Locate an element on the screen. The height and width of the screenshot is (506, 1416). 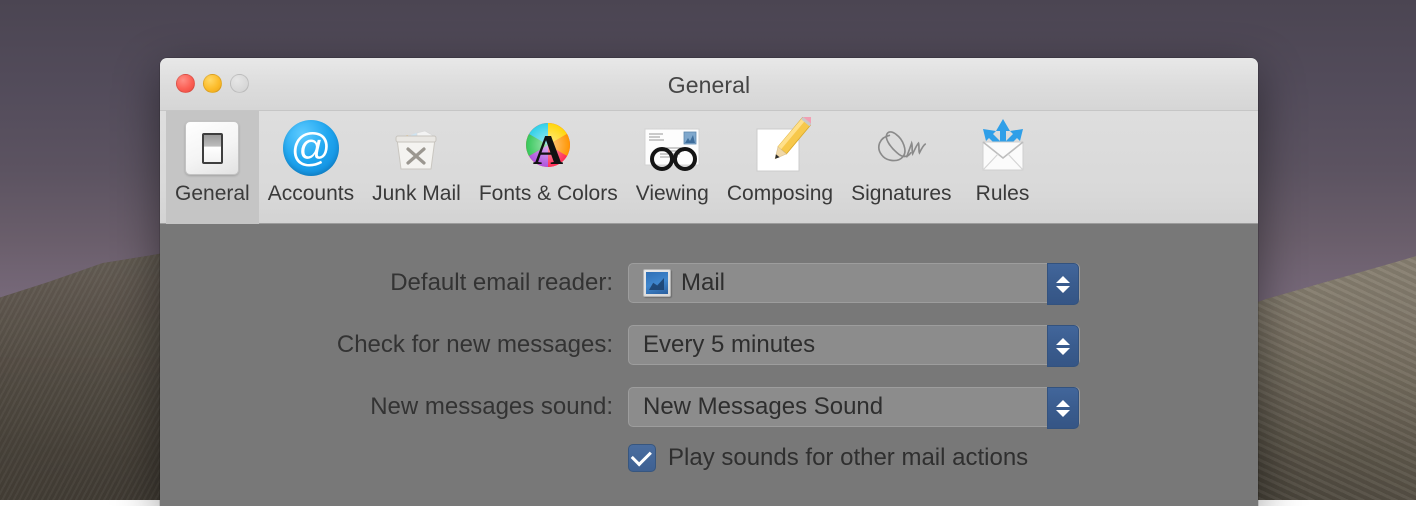
new-messages-sound-value: New Messages Sound is located at coordinates (763, 406).